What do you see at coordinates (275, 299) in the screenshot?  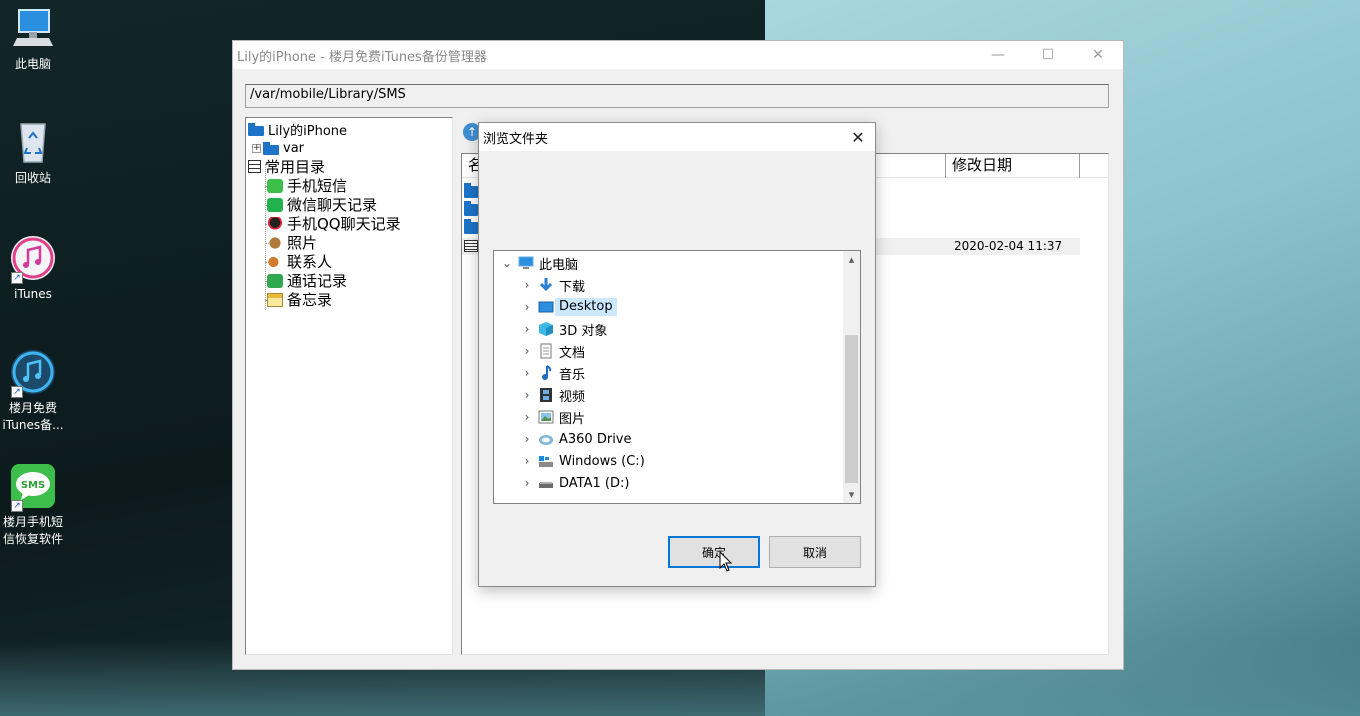 I see `notes-icon` at bounding box center [275, 299].